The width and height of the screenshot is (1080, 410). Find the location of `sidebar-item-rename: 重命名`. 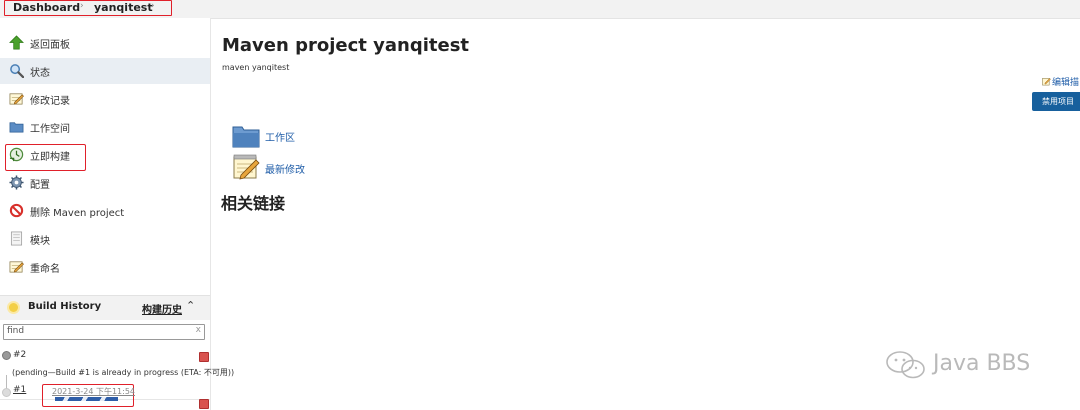

sidebar-item-rename: 重命名 is located at coordinates (105, 267).